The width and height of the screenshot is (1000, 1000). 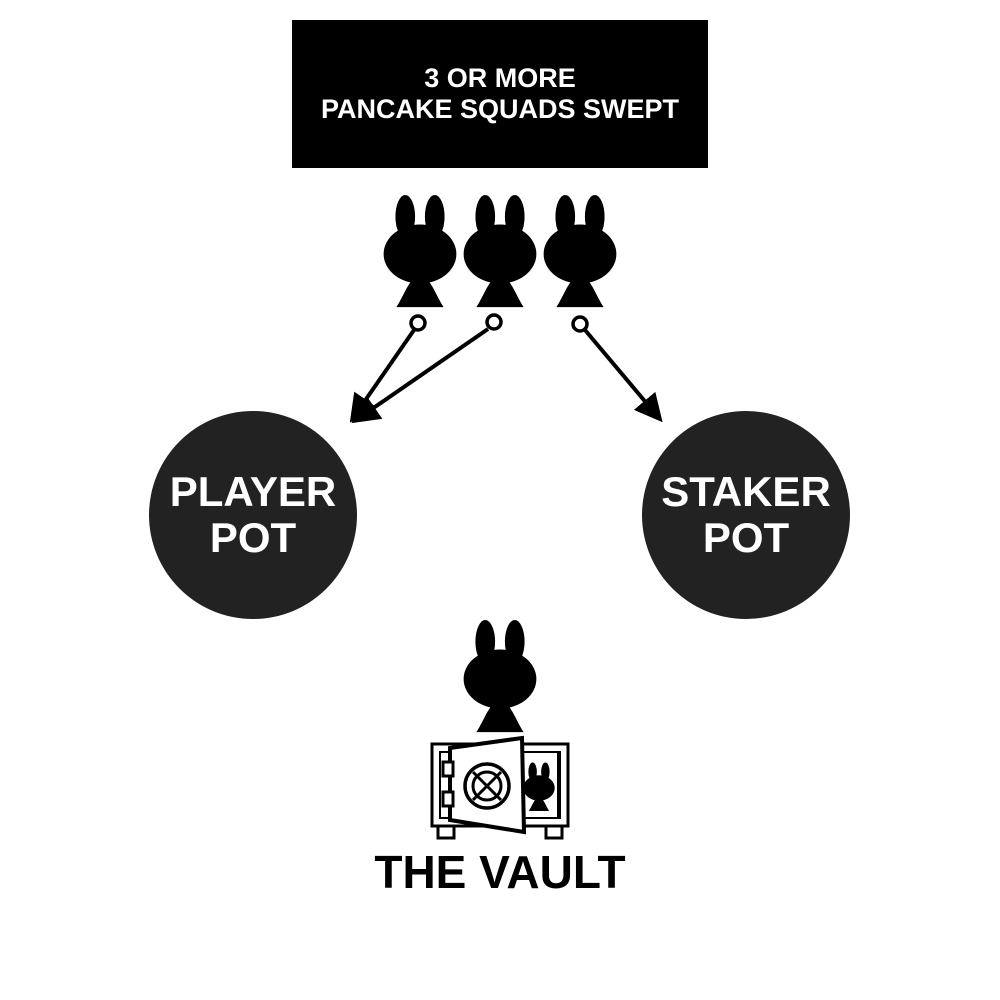 I want to click on player-pot: PLAYER POT, so click(x=253, y=515).